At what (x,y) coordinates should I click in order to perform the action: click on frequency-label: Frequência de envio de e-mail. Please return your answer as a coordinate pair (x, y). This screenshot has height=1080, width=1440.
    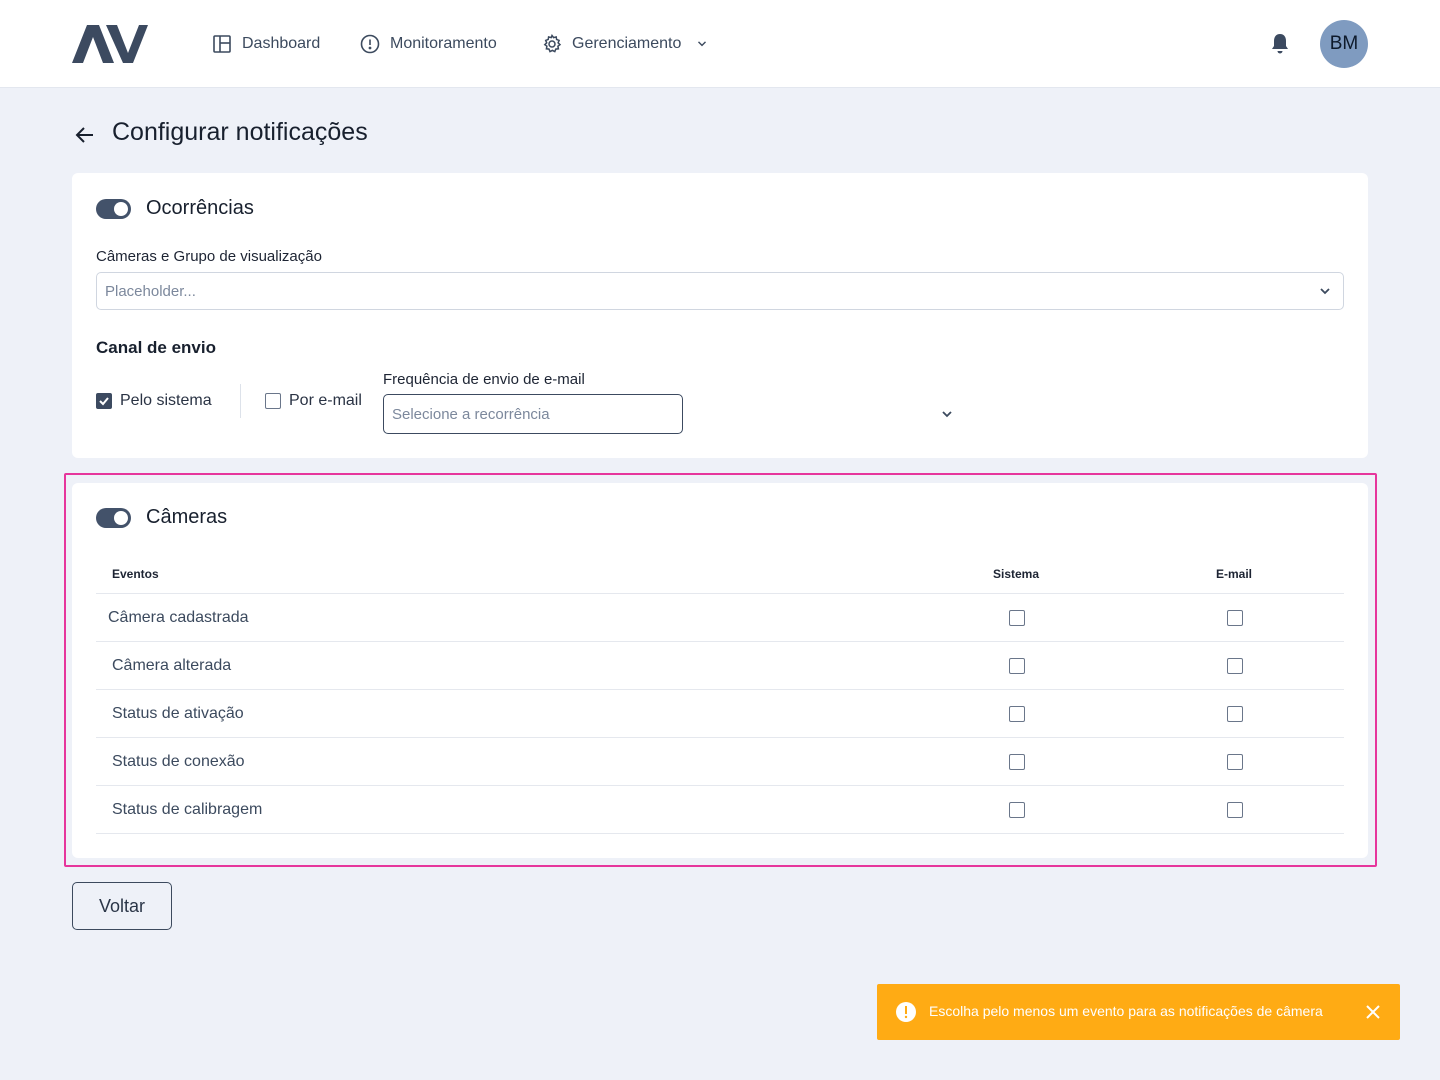
    Looking at the image, I should click on (484, 379).